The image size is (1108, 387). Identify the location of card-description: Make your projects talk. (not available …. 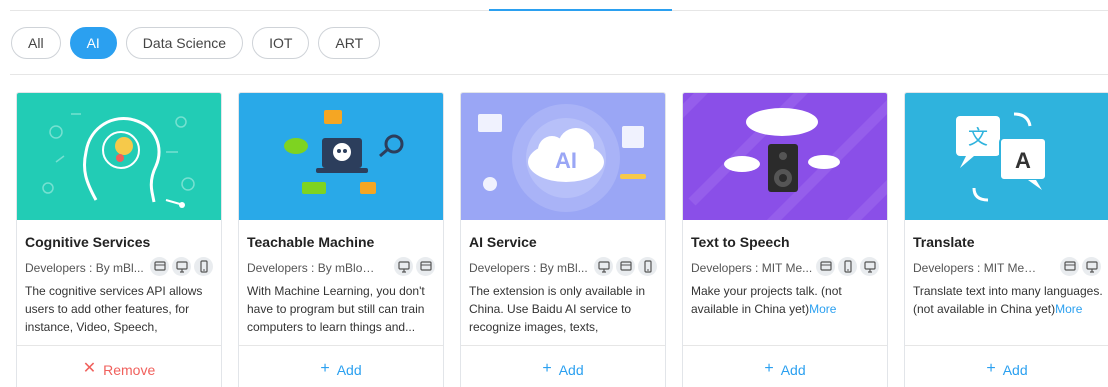
(766, 300).